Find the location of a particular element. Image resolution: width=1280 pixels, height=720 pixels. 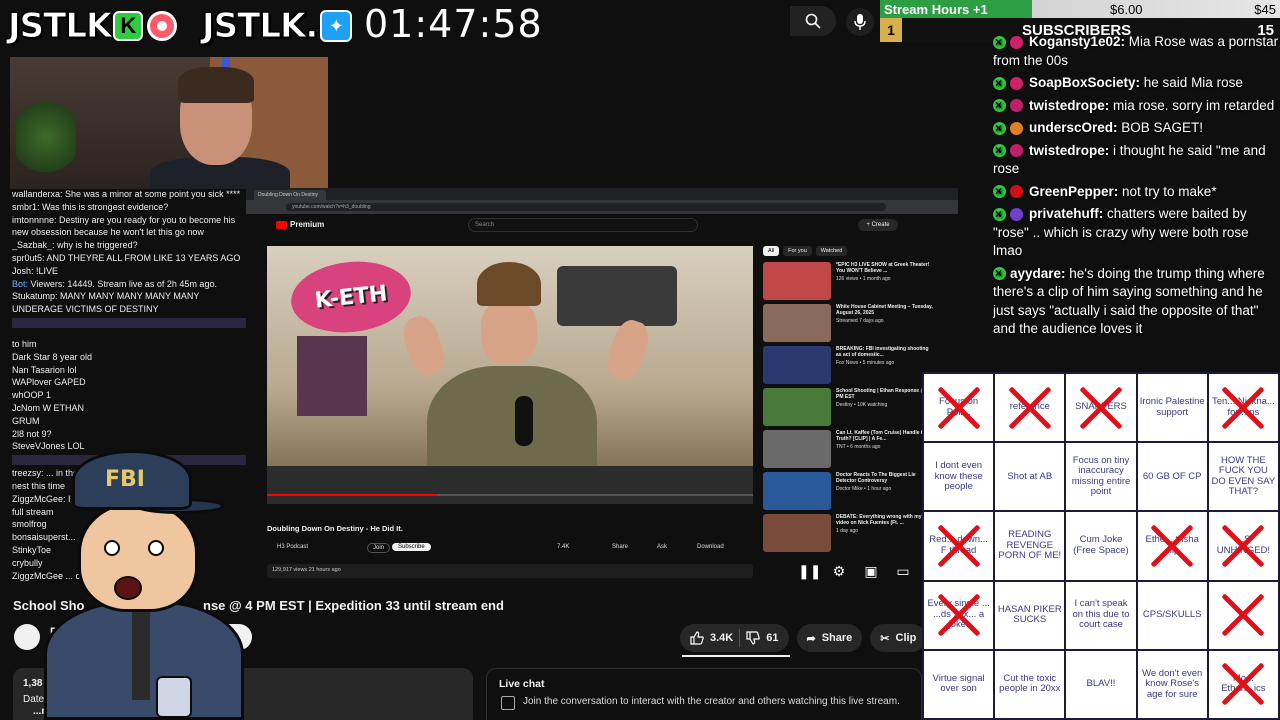

chat-message: twistedrope: mia rose. sorry im retarded is located at coordinates (1136, 106).